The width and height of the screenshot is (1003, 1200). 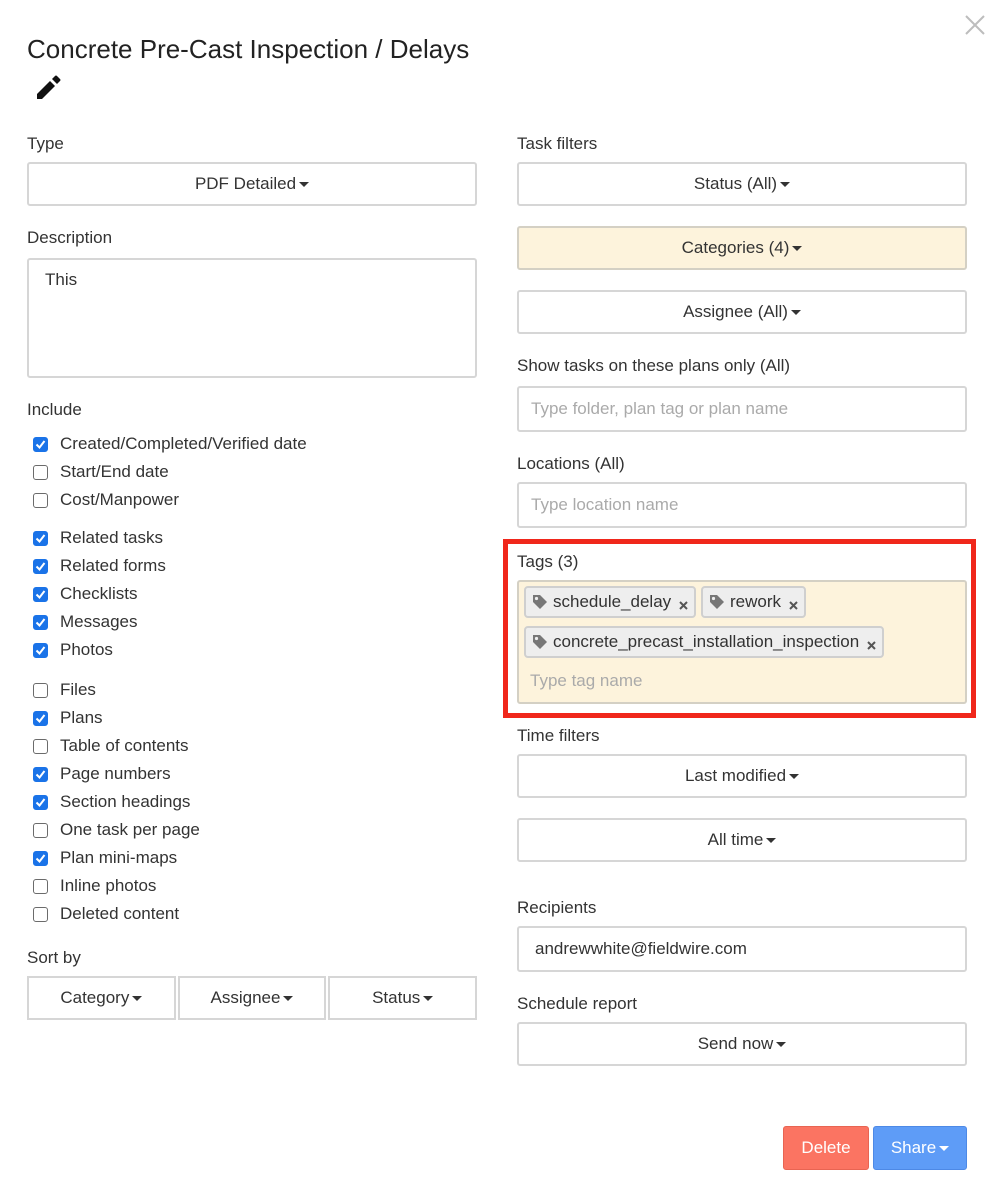 I want to click on include-item-label: Plan mini-maps, so click(x=119, y=857).